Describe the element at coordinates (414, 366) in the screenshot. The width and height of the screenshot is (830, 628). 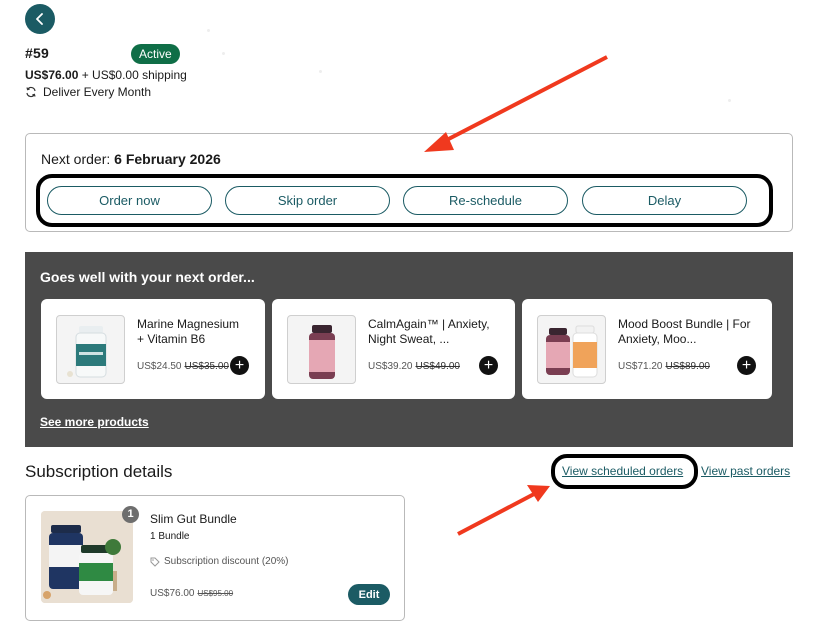
I see `product-price: US$39.20 US$49.00` at that location.